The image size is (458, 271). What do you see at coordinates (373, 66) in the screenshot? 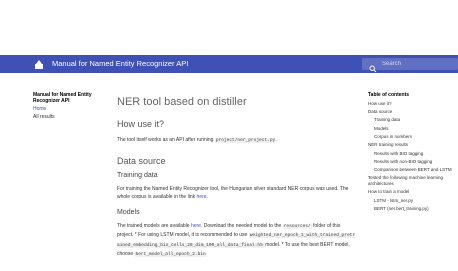
I see `search-icon` at bounding box center [373, 66].